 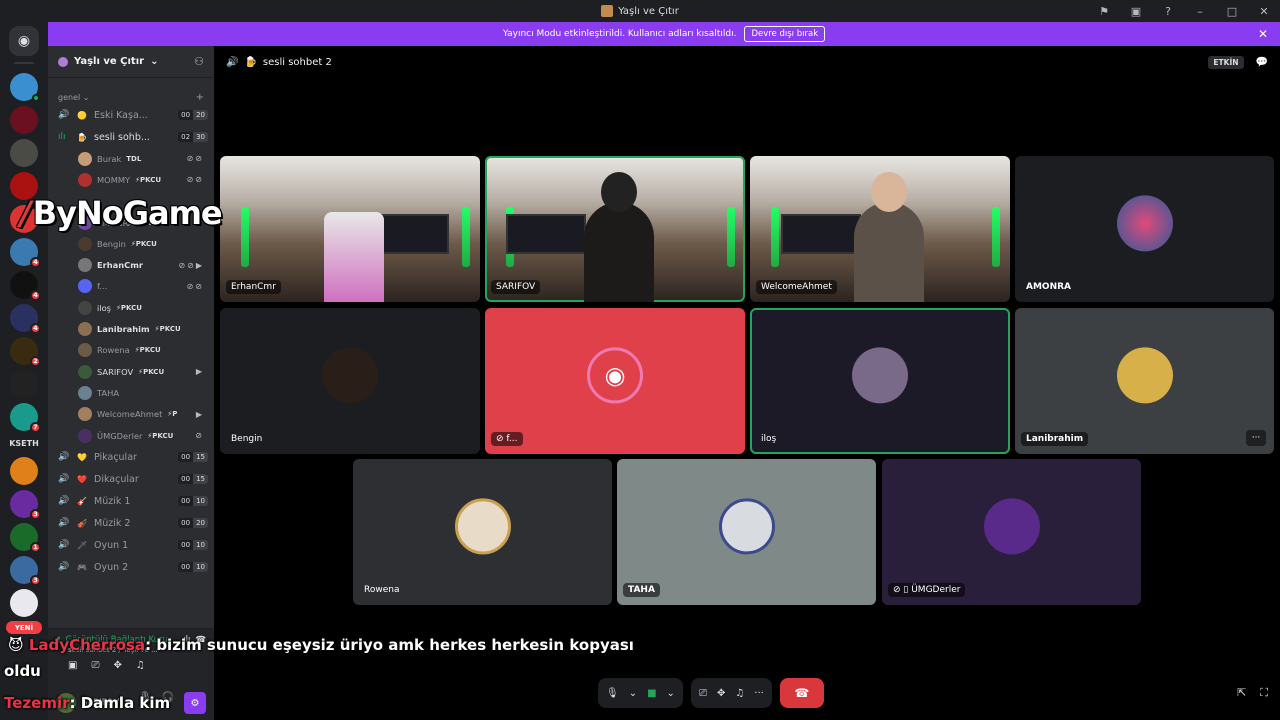 What do you see at coordinates (131, 523) in the screenshot?
I see `voice-channel: 🔊 🎻 Müzik 2 00 20` at bounding box center [131, 523].